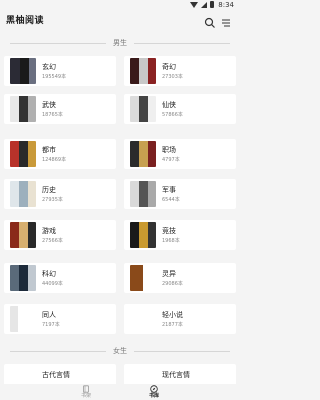 The width and height of the screenshot is (320, 400). What do you see at coordinates (169, 150) in the screenshot?
I see `category-name: 职场` at bounding box center [169, 150].